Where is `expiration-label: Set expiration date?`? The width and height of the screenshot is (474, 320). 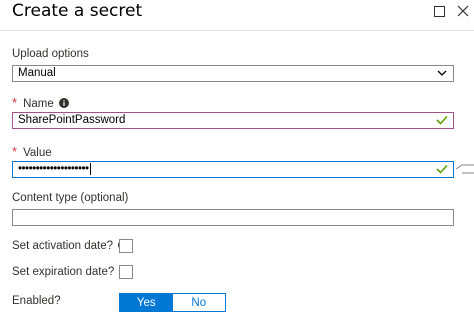
expiration-label: Set expiration date? is located at coordinates (63, 272).